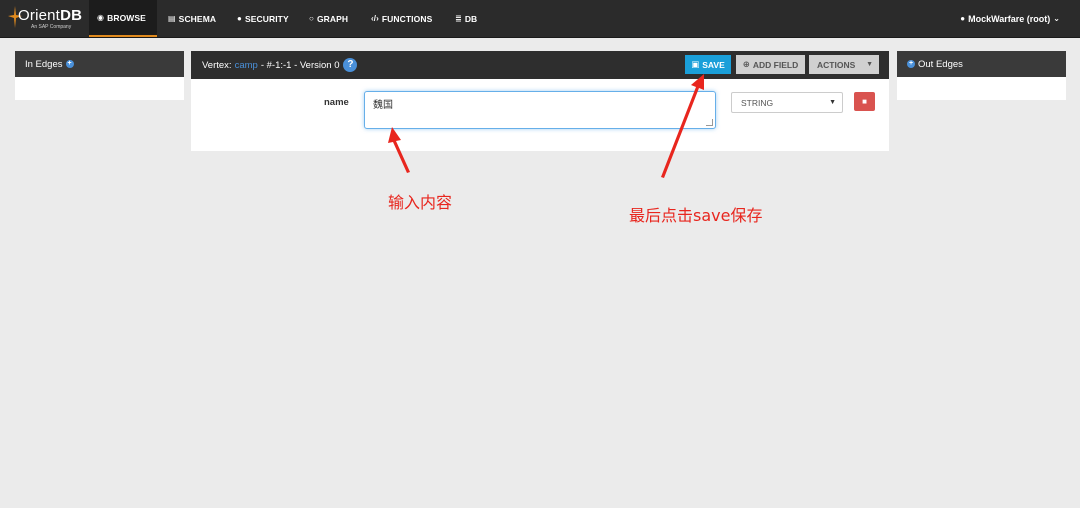 Image resolution: width=1080 pixels, height=508 pixels. Describe the element at coordinates (682, 126) in the screenshot. I see `arrow-to-save` at that location.